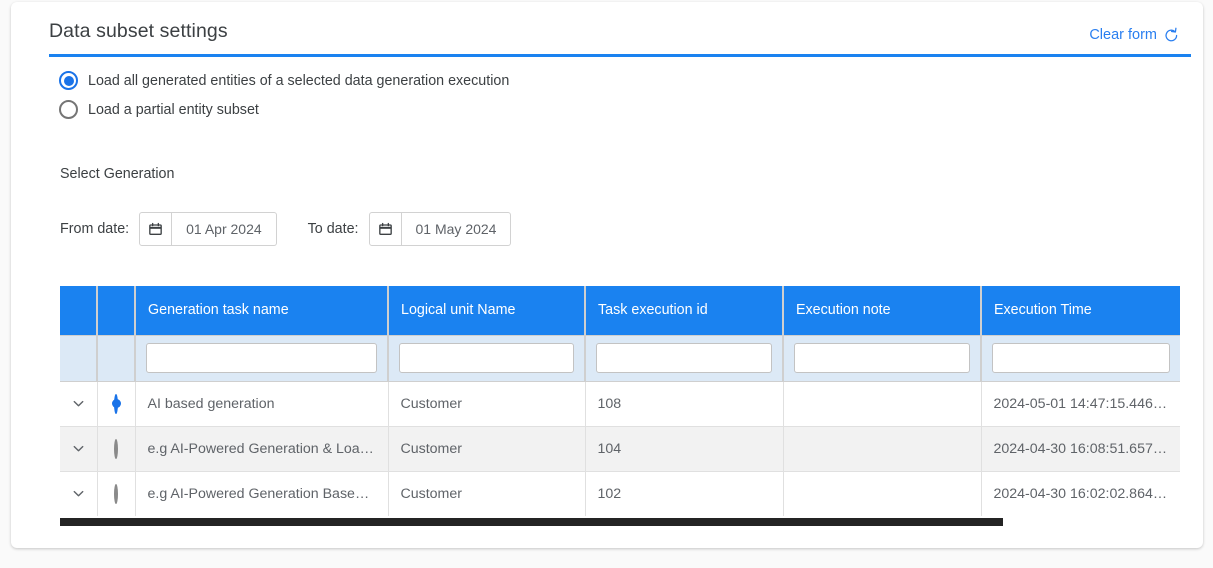 The width and height of the screenshot is (1213, 568). I want to click on radio-mark-load-all, so click(68, 80).